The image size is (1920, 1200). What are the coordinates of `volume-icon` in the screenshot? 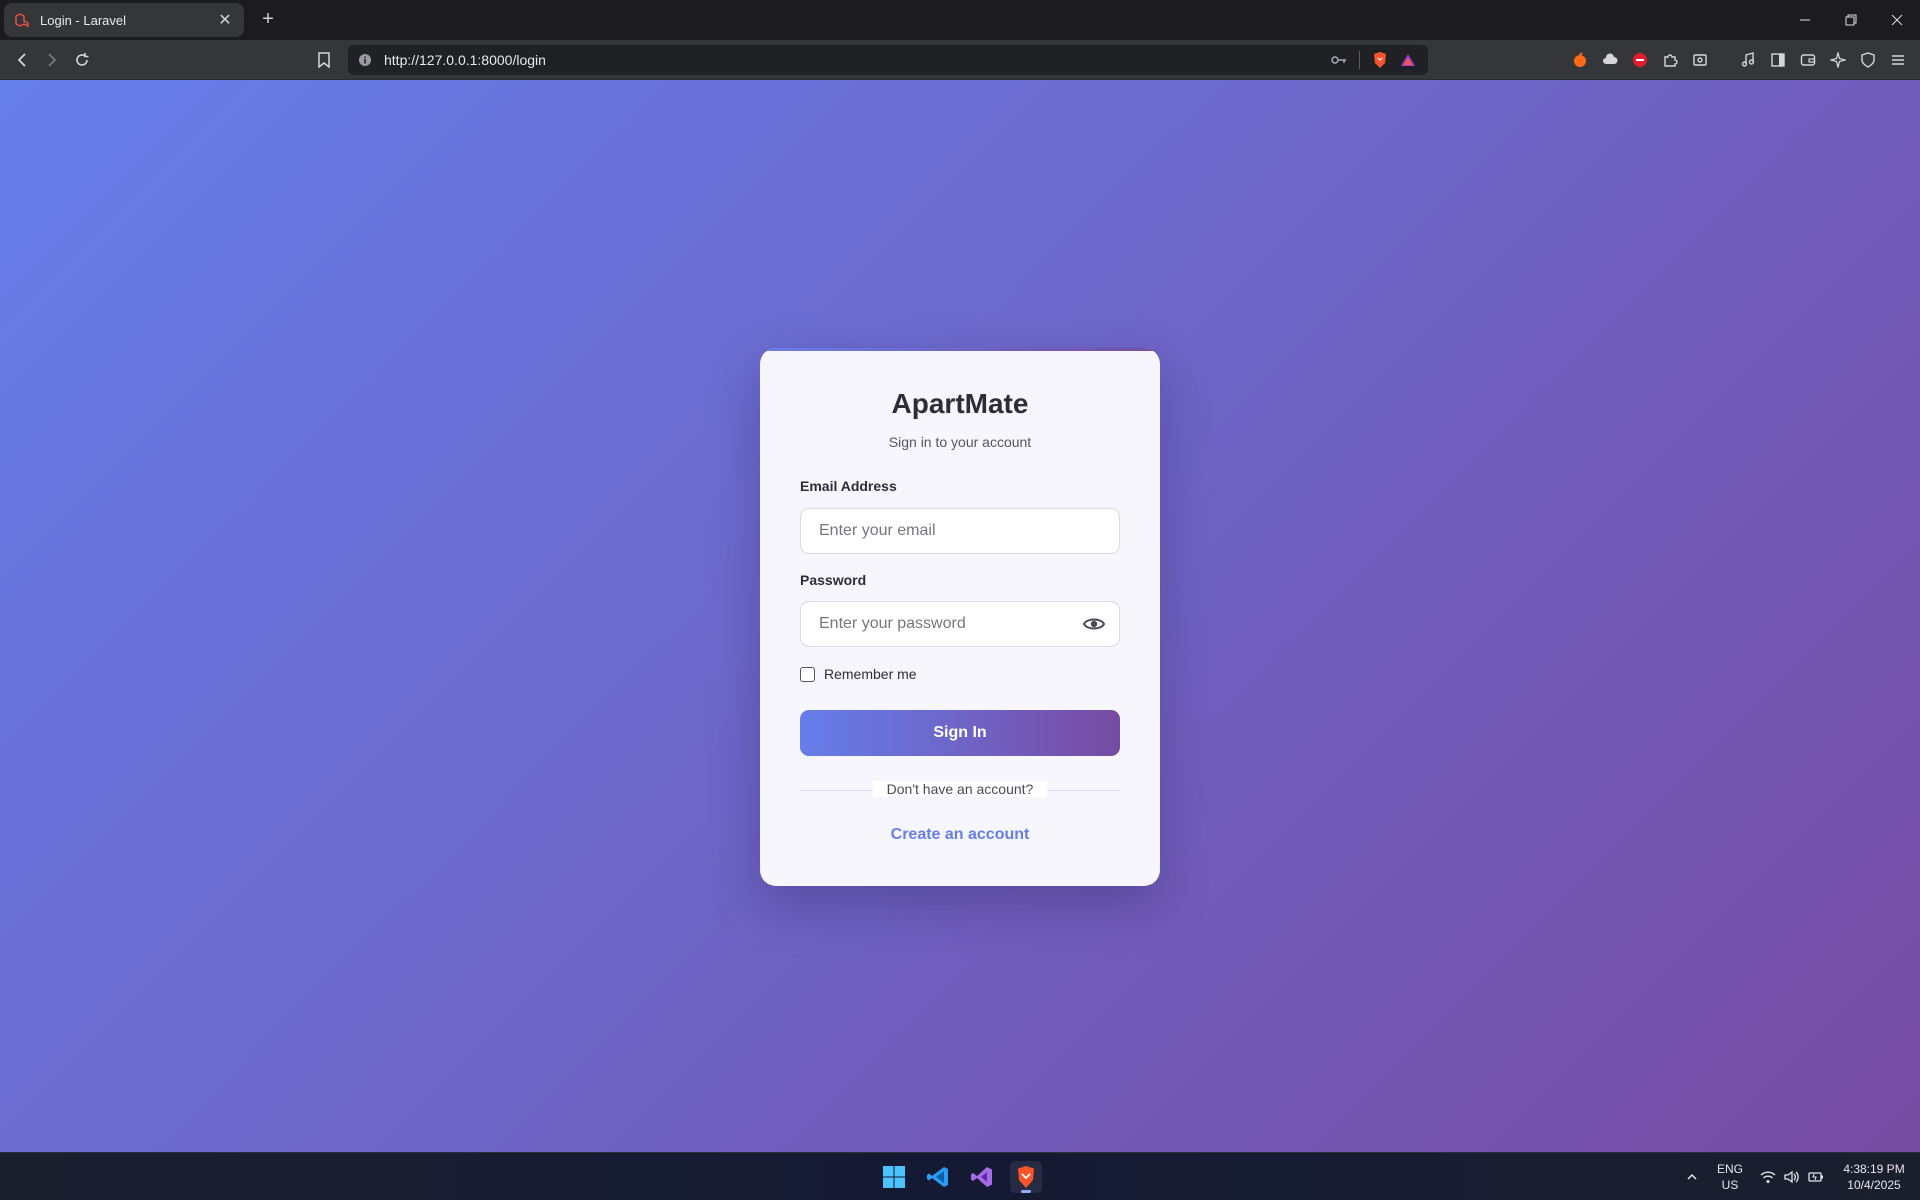 It's located at (1792, 1177).